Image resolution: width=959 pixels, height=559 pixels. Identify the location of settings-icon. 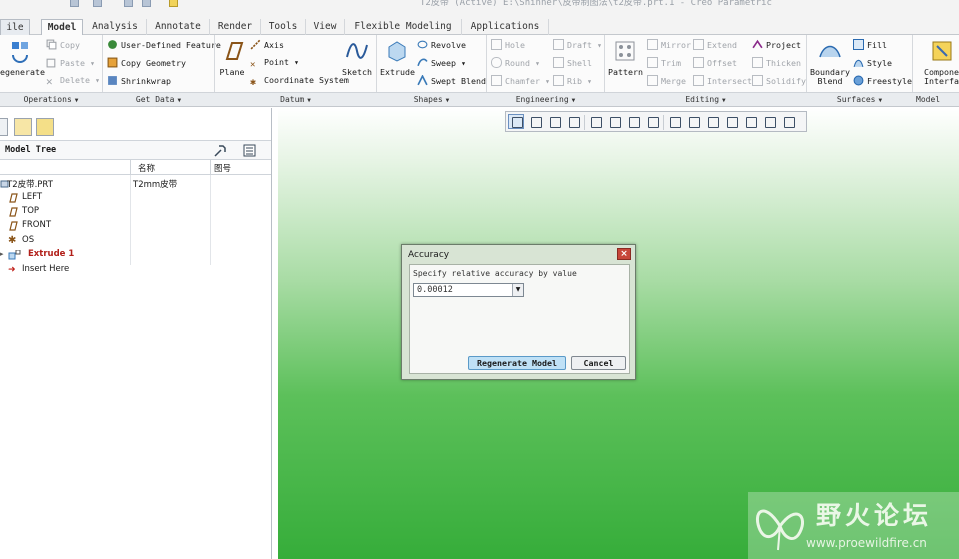
(220, 151).